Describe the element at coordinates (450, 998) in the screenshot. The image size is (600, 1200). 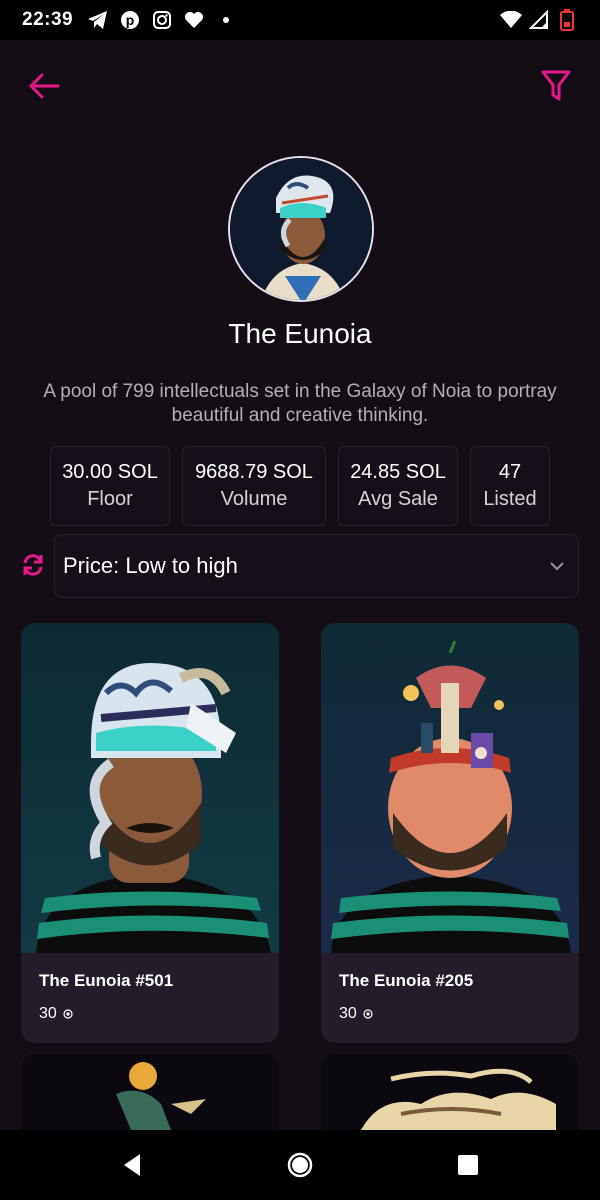
I see `nft-info: The Eunoia #205 30` at that location.